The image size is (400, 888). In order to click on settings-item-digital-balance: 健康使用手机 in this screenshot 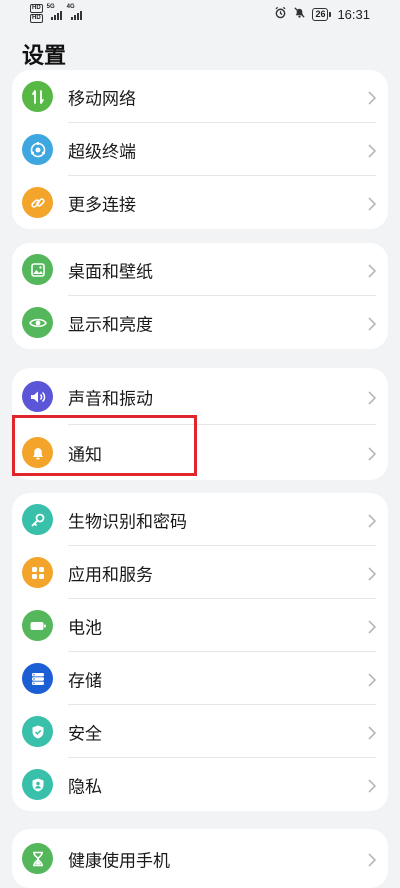, I will do `click(200, 858)`.